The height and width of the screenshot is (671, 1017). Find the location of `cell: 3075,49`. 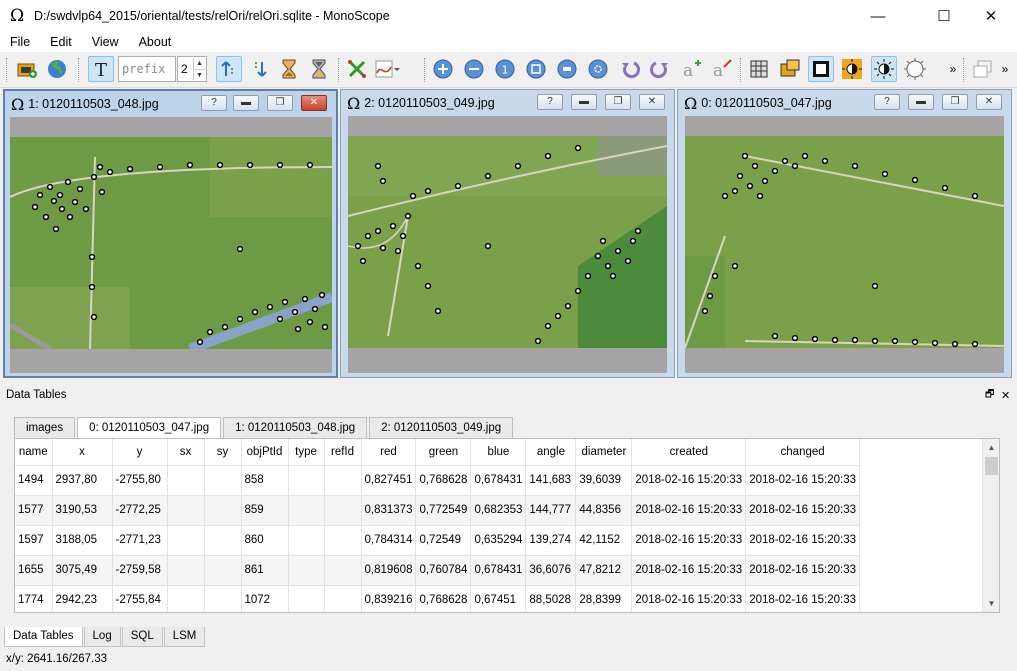

cell: 3075,49 is located at coordinates (82, 570).